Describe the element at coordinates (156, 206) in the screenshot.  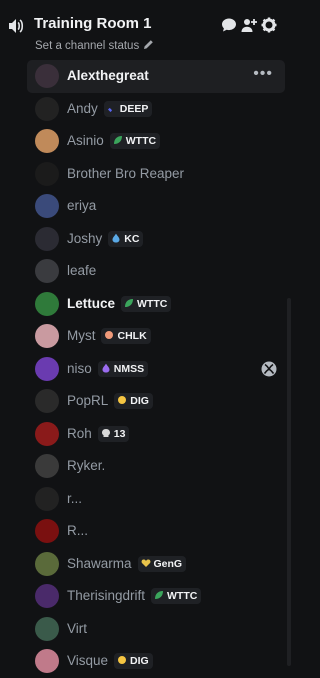
I see `member-row: eriya` at that location.